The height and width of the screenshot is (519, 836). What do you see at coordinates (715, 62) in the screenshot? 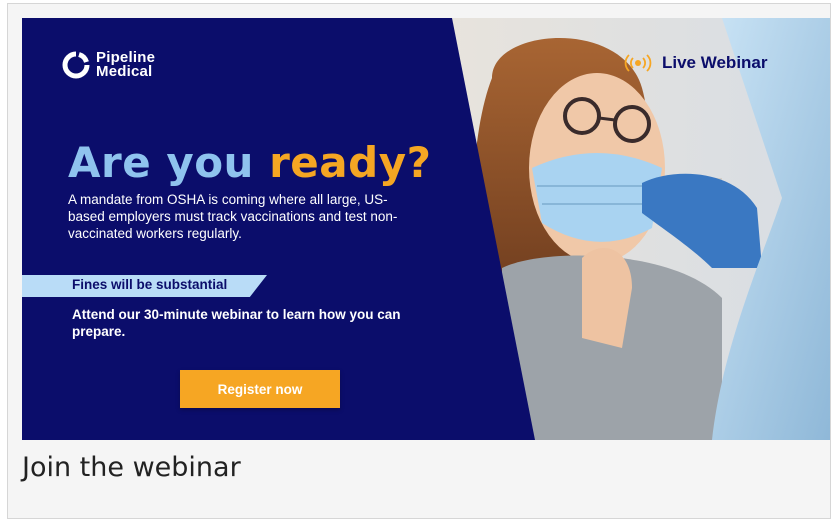
I see `live-webinar-label: Live Webinar` at bounding box center [715, 62].